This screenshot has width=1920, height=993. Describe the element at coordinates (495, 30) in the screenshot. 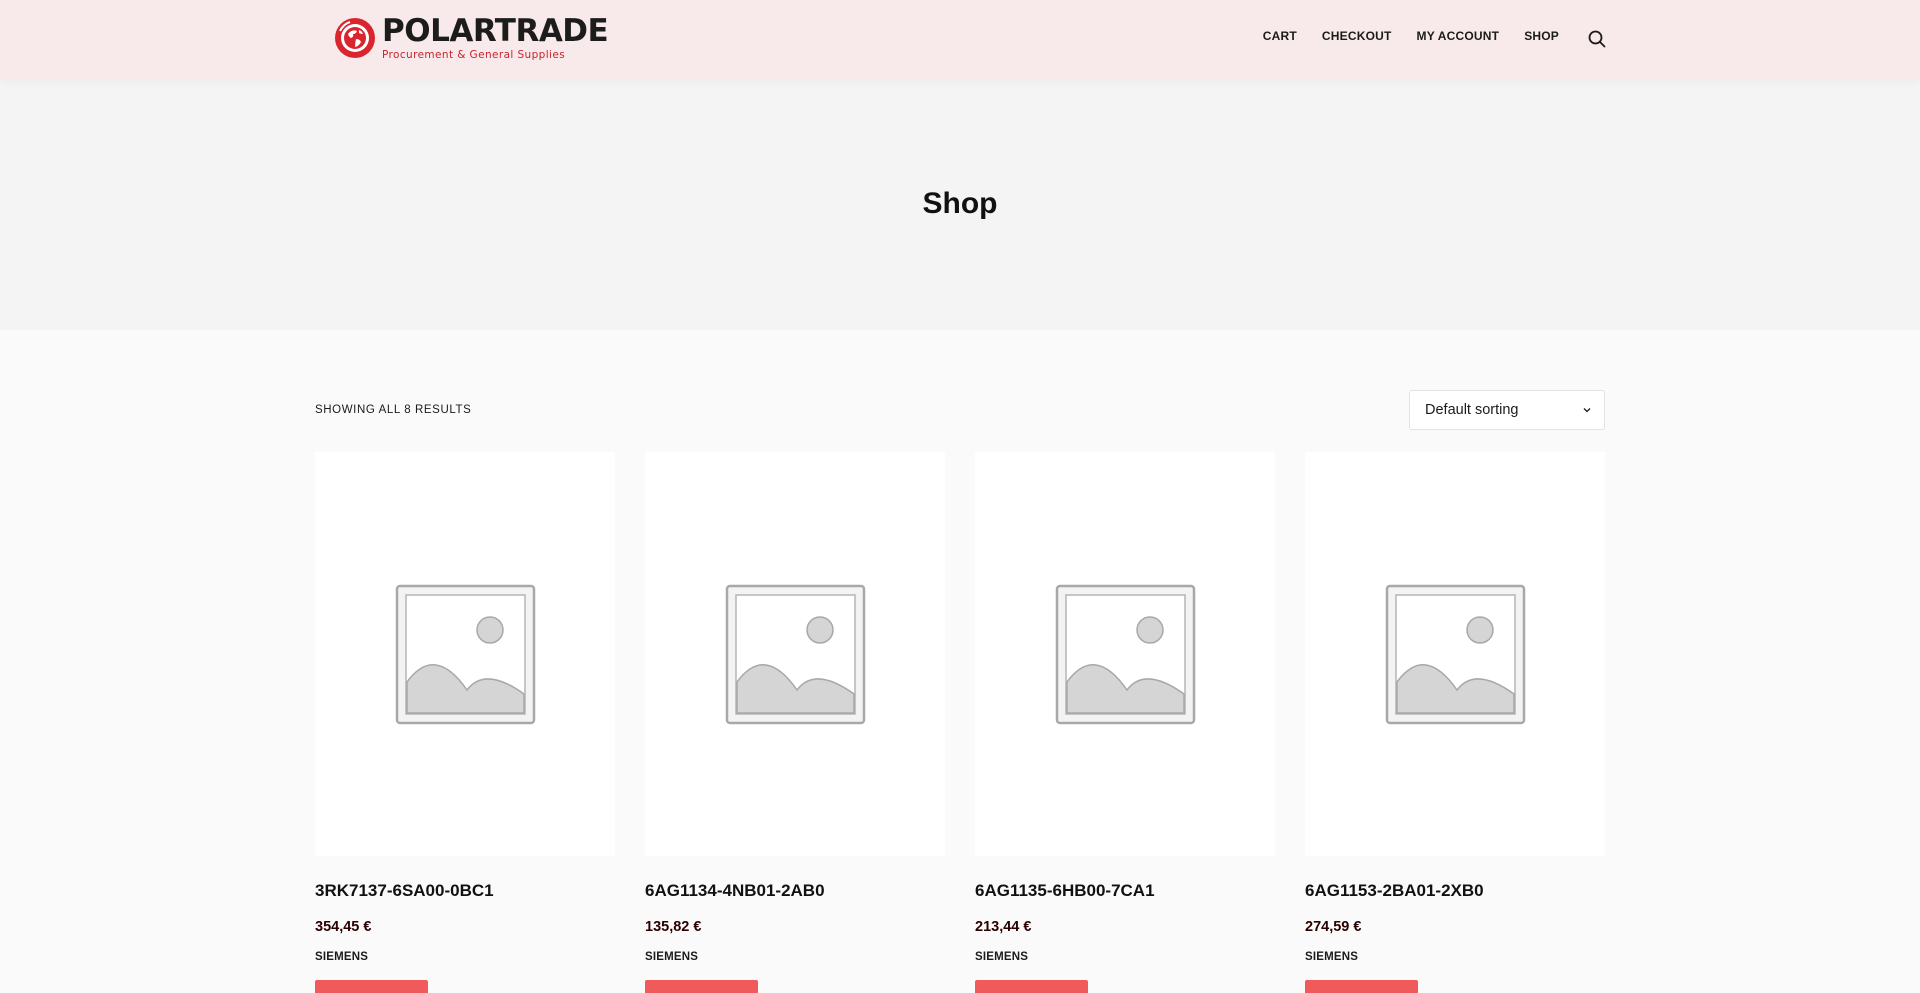

I see `logo-name: POLARTRADE` at that location.